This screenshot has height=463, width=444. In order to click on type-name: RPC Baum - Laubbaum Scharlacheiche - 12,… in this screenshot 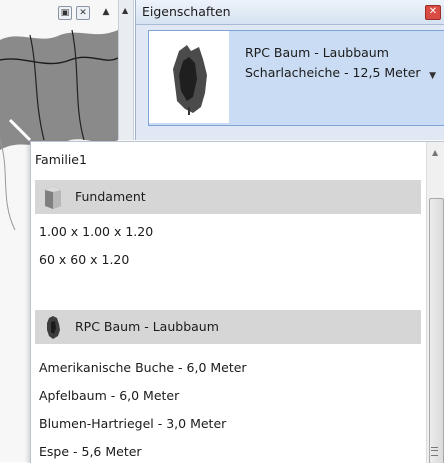, I will do `click(333, 62)`.